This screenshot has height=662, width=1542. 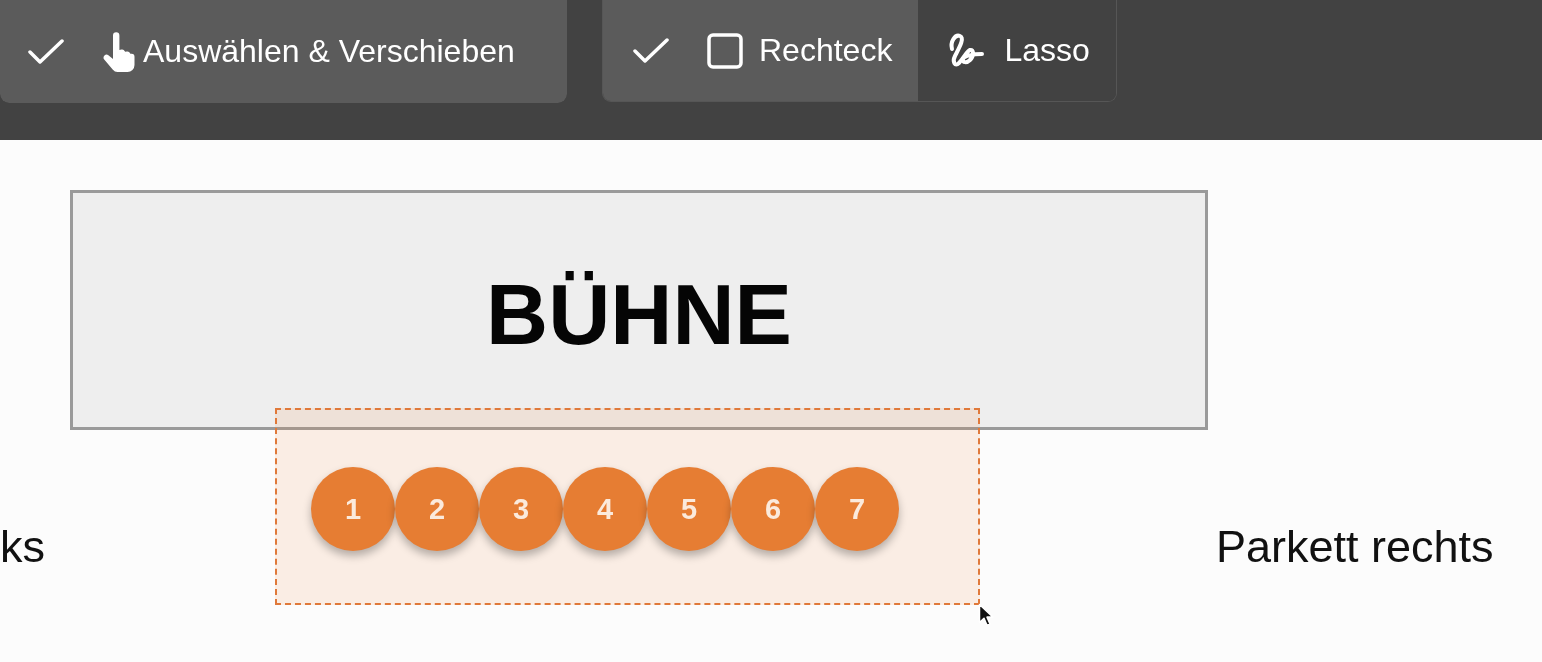 What do you see at coordinates (22, 547) in the screenshot?
I see `section-label: ks` at bounding box center [22, 547].